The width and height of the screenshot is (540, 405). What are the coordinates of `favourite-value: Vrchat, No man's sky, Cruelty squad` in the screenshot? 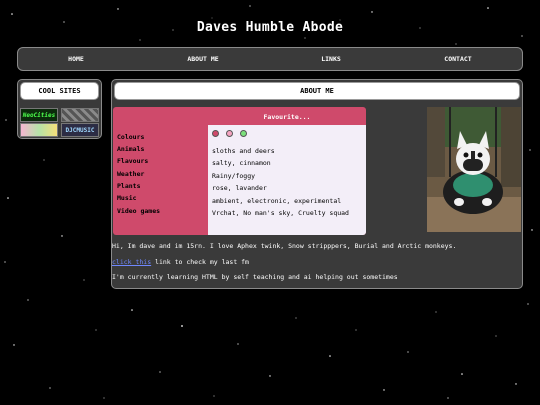 It's located at (280, 213).